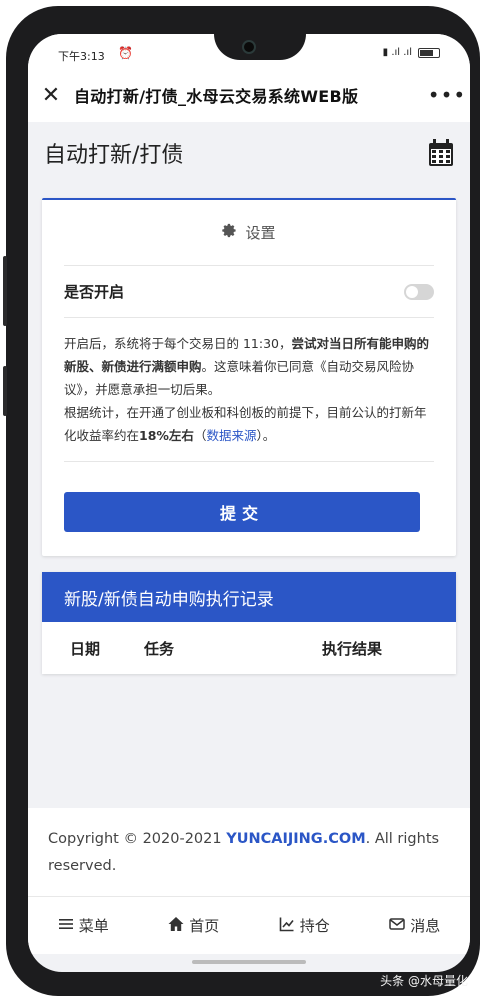 This screenshot has height=1002, width=486. I want to click on tab-home: 首页, so click(193, 925).